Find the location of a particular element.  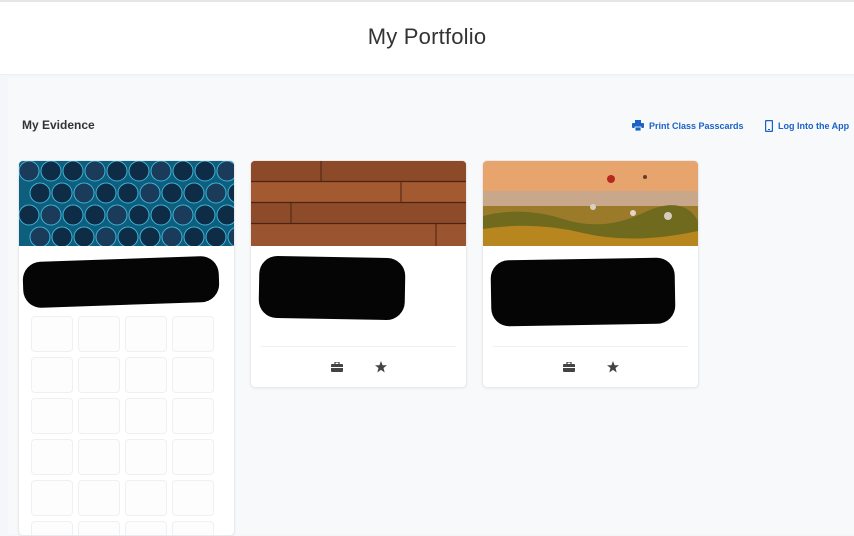

card-banner-wood is located at coordinates (358, 203).